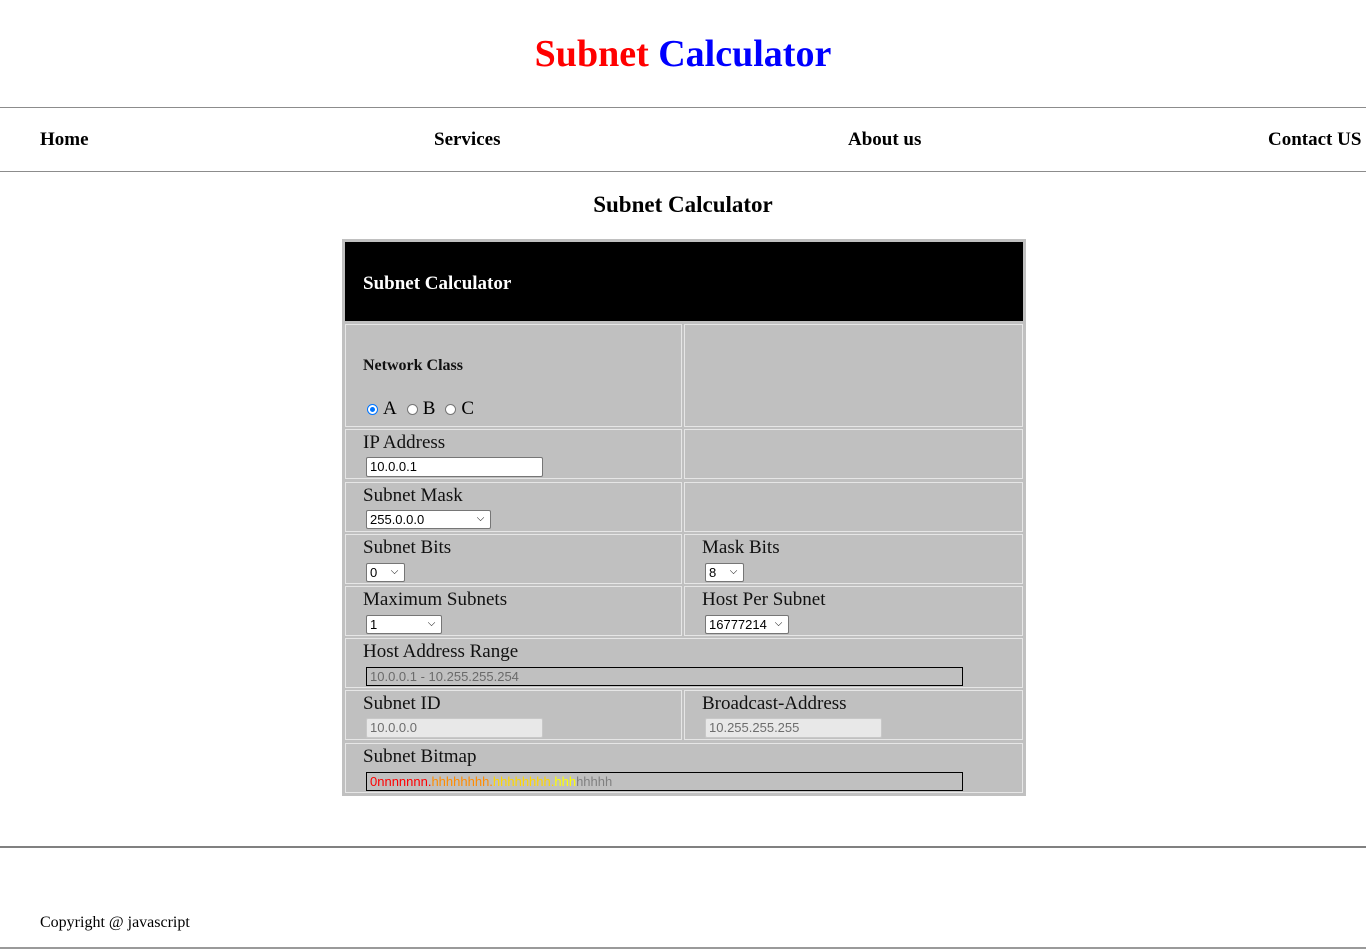  Describe the element at coordinates (513, 507) in the screenshot. I see `subnet-mask-cell: Subnet Mask 255.0.0.0 ⌵` at that location.